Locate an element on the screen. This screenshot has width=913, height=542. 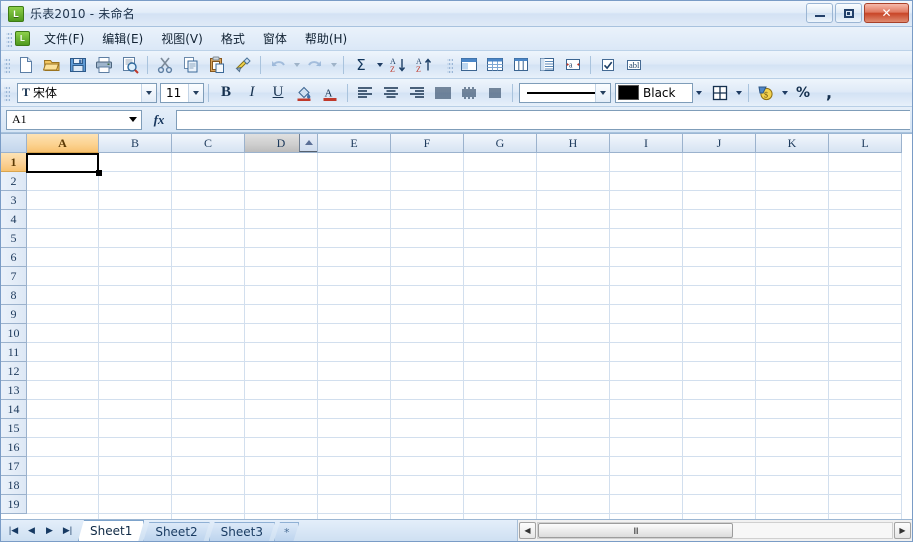
cell-I5 is located at coordinates (646, 238).